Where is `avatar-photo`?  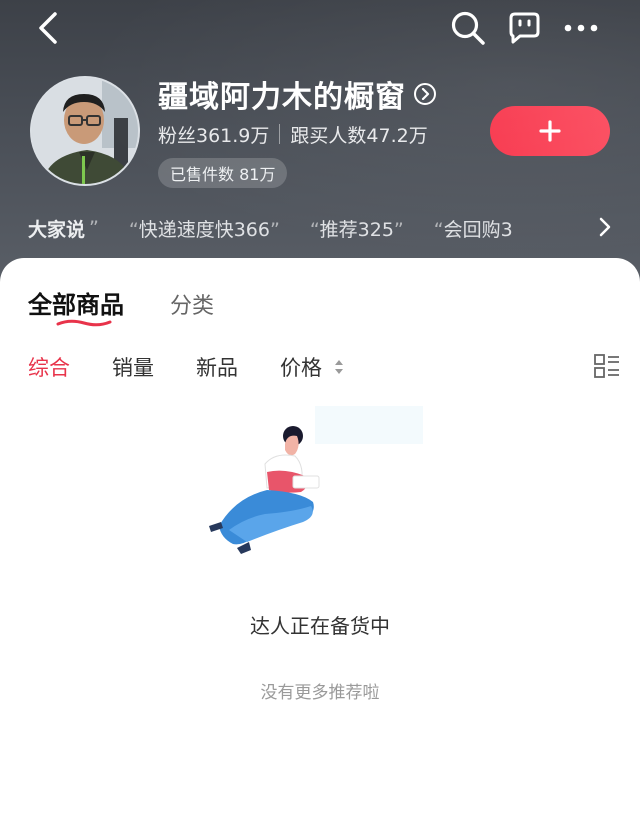
avatar-photo is located at coordinates (85, 131).